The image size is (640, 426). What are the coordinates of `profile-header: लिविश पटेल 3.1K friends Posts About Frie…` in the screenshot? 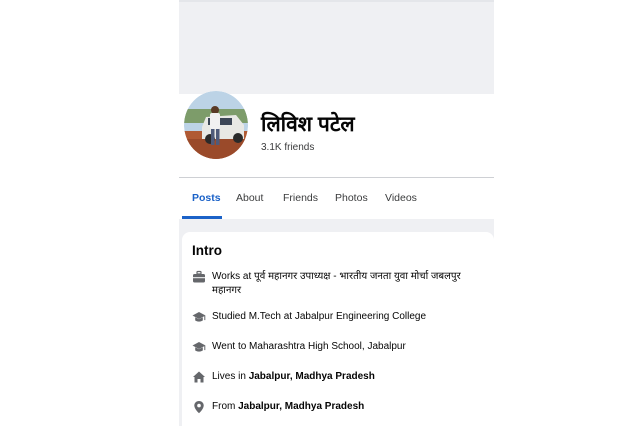 It's located at (336, 155).